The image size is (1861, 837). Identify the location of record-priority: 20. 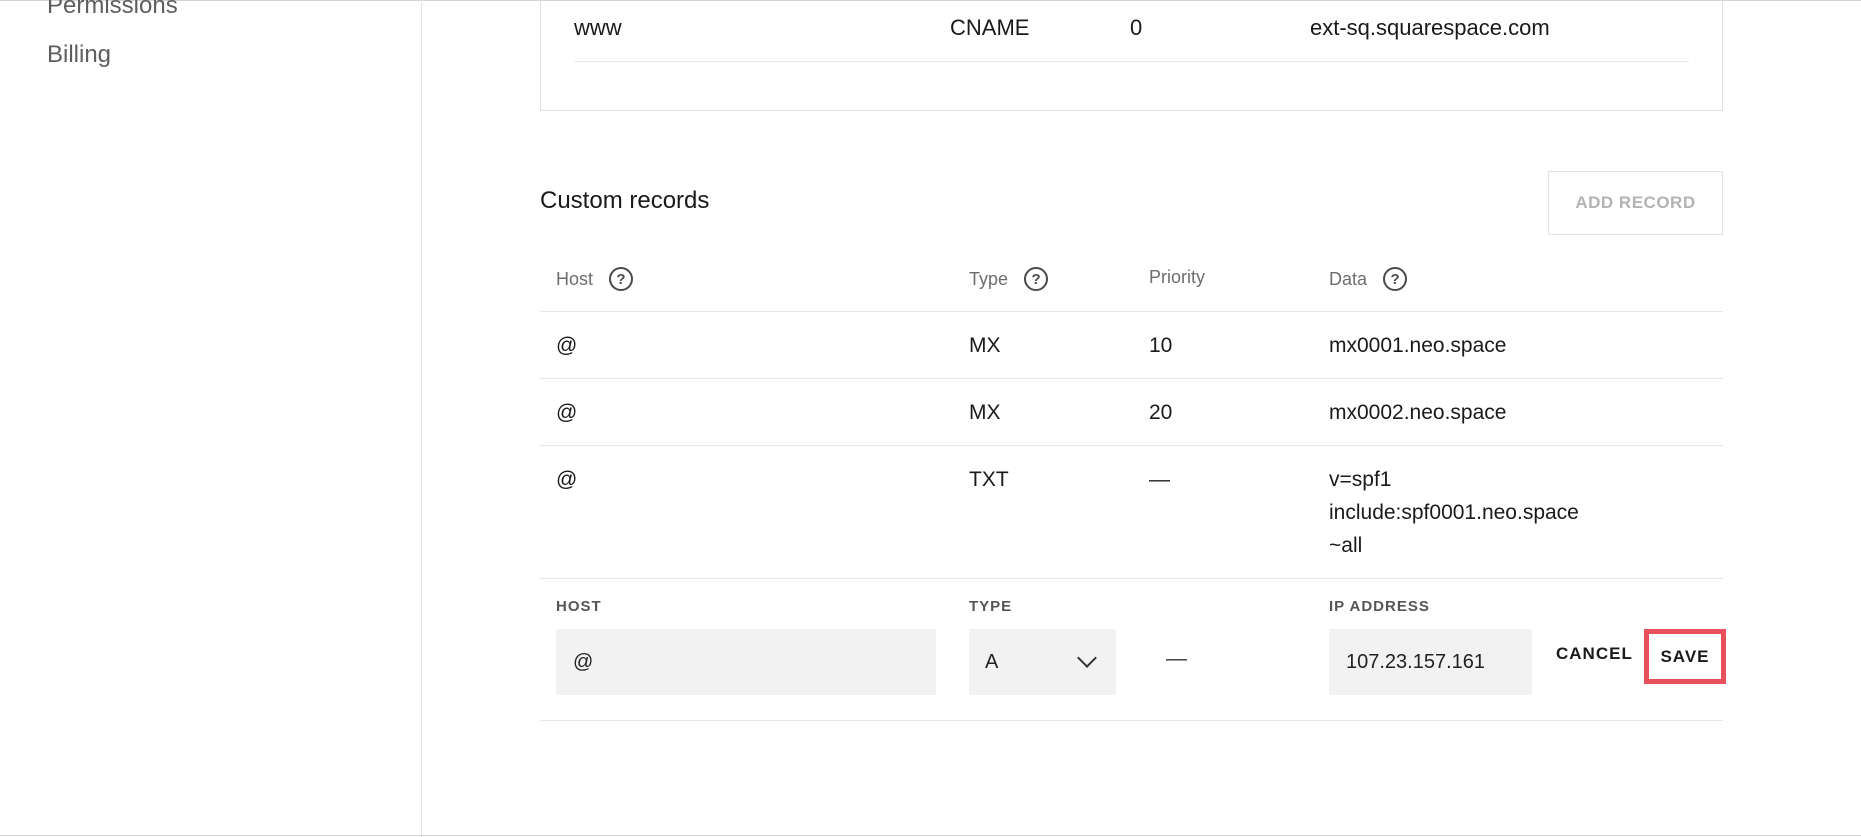
(1161, 412).